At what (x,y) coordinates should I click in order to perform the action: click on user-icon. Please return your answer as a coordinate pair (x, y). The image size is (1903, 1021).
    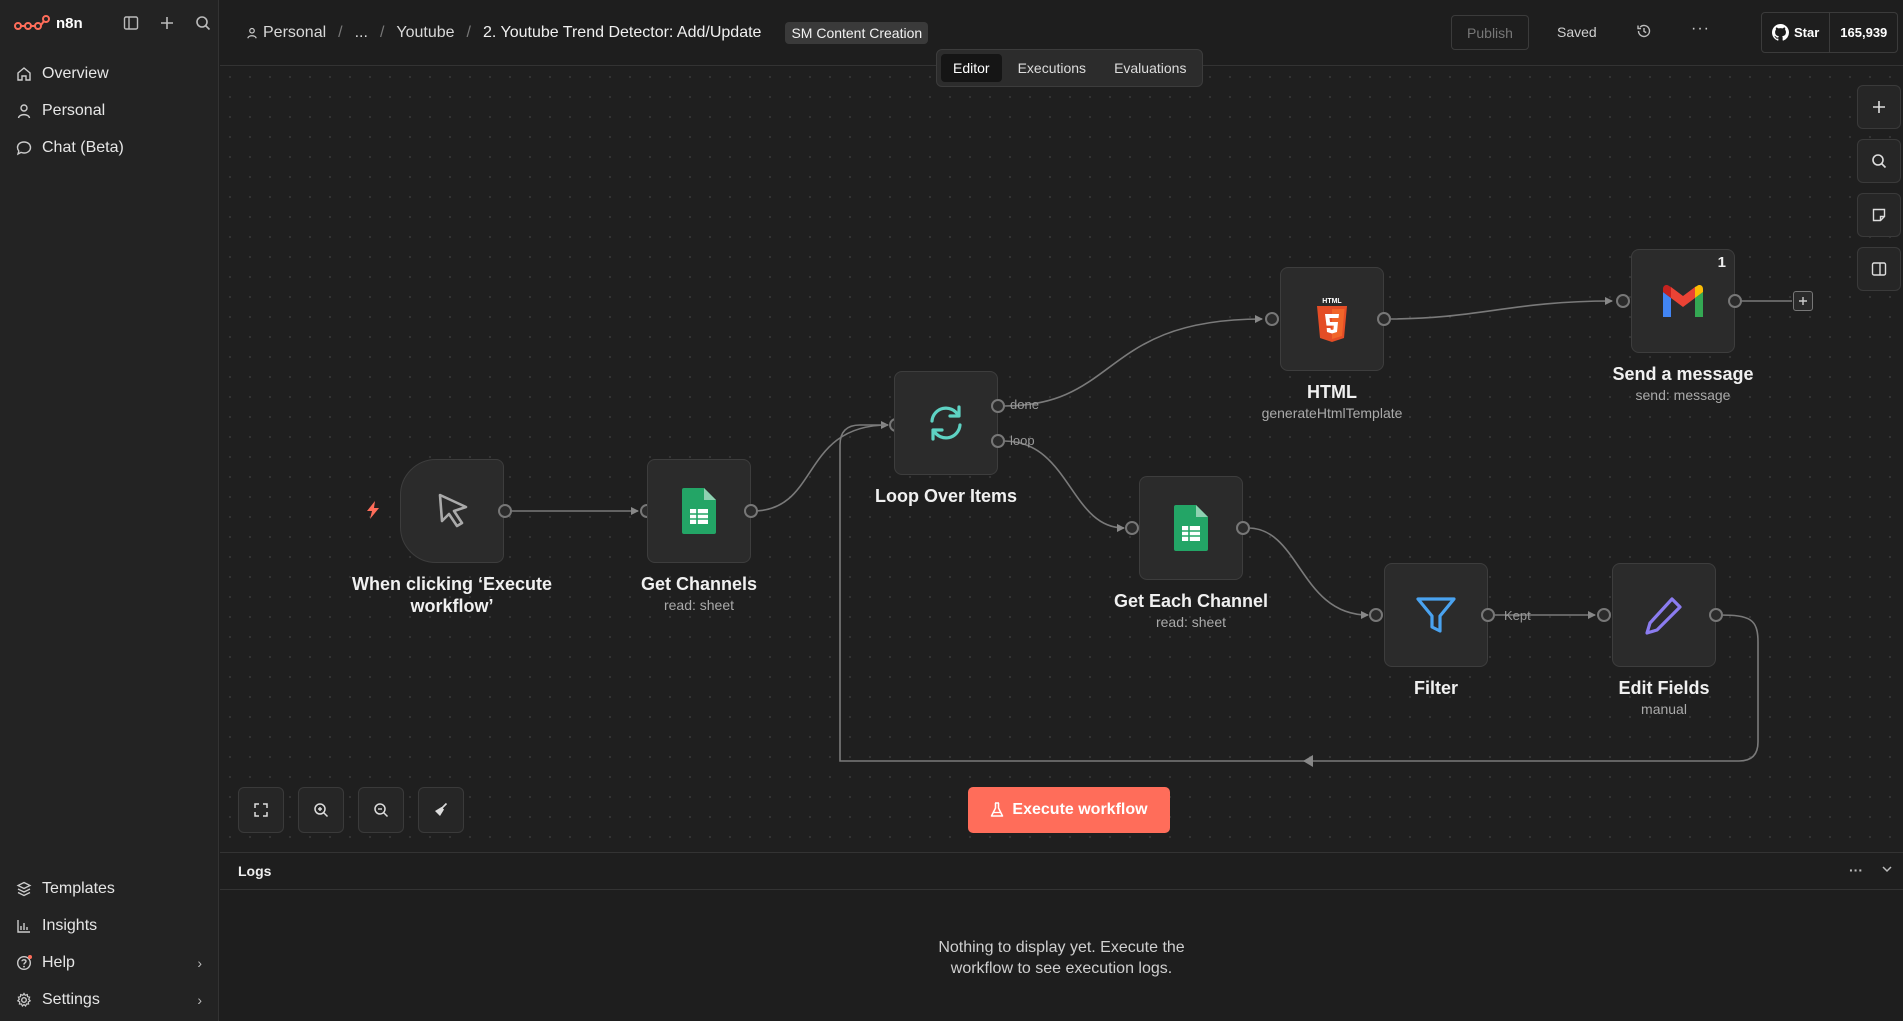
    Looking at the image, I should click on (24, 110).